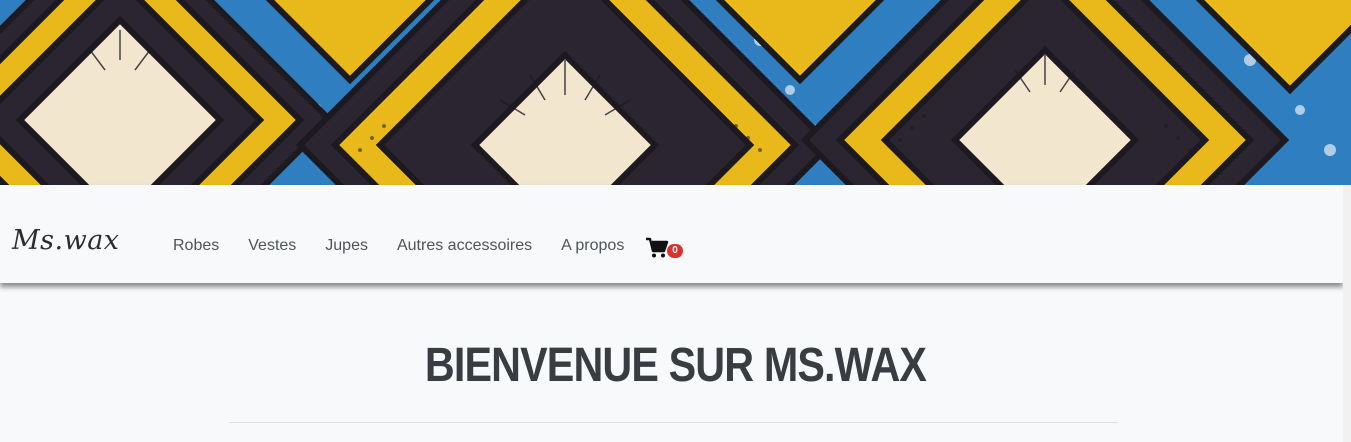 The width and height of the screenshot is (1351, 442). Describe the element at coordinates (346, 246) in the screenshot. I see `nav-item-jupes: Jupes` at that location.